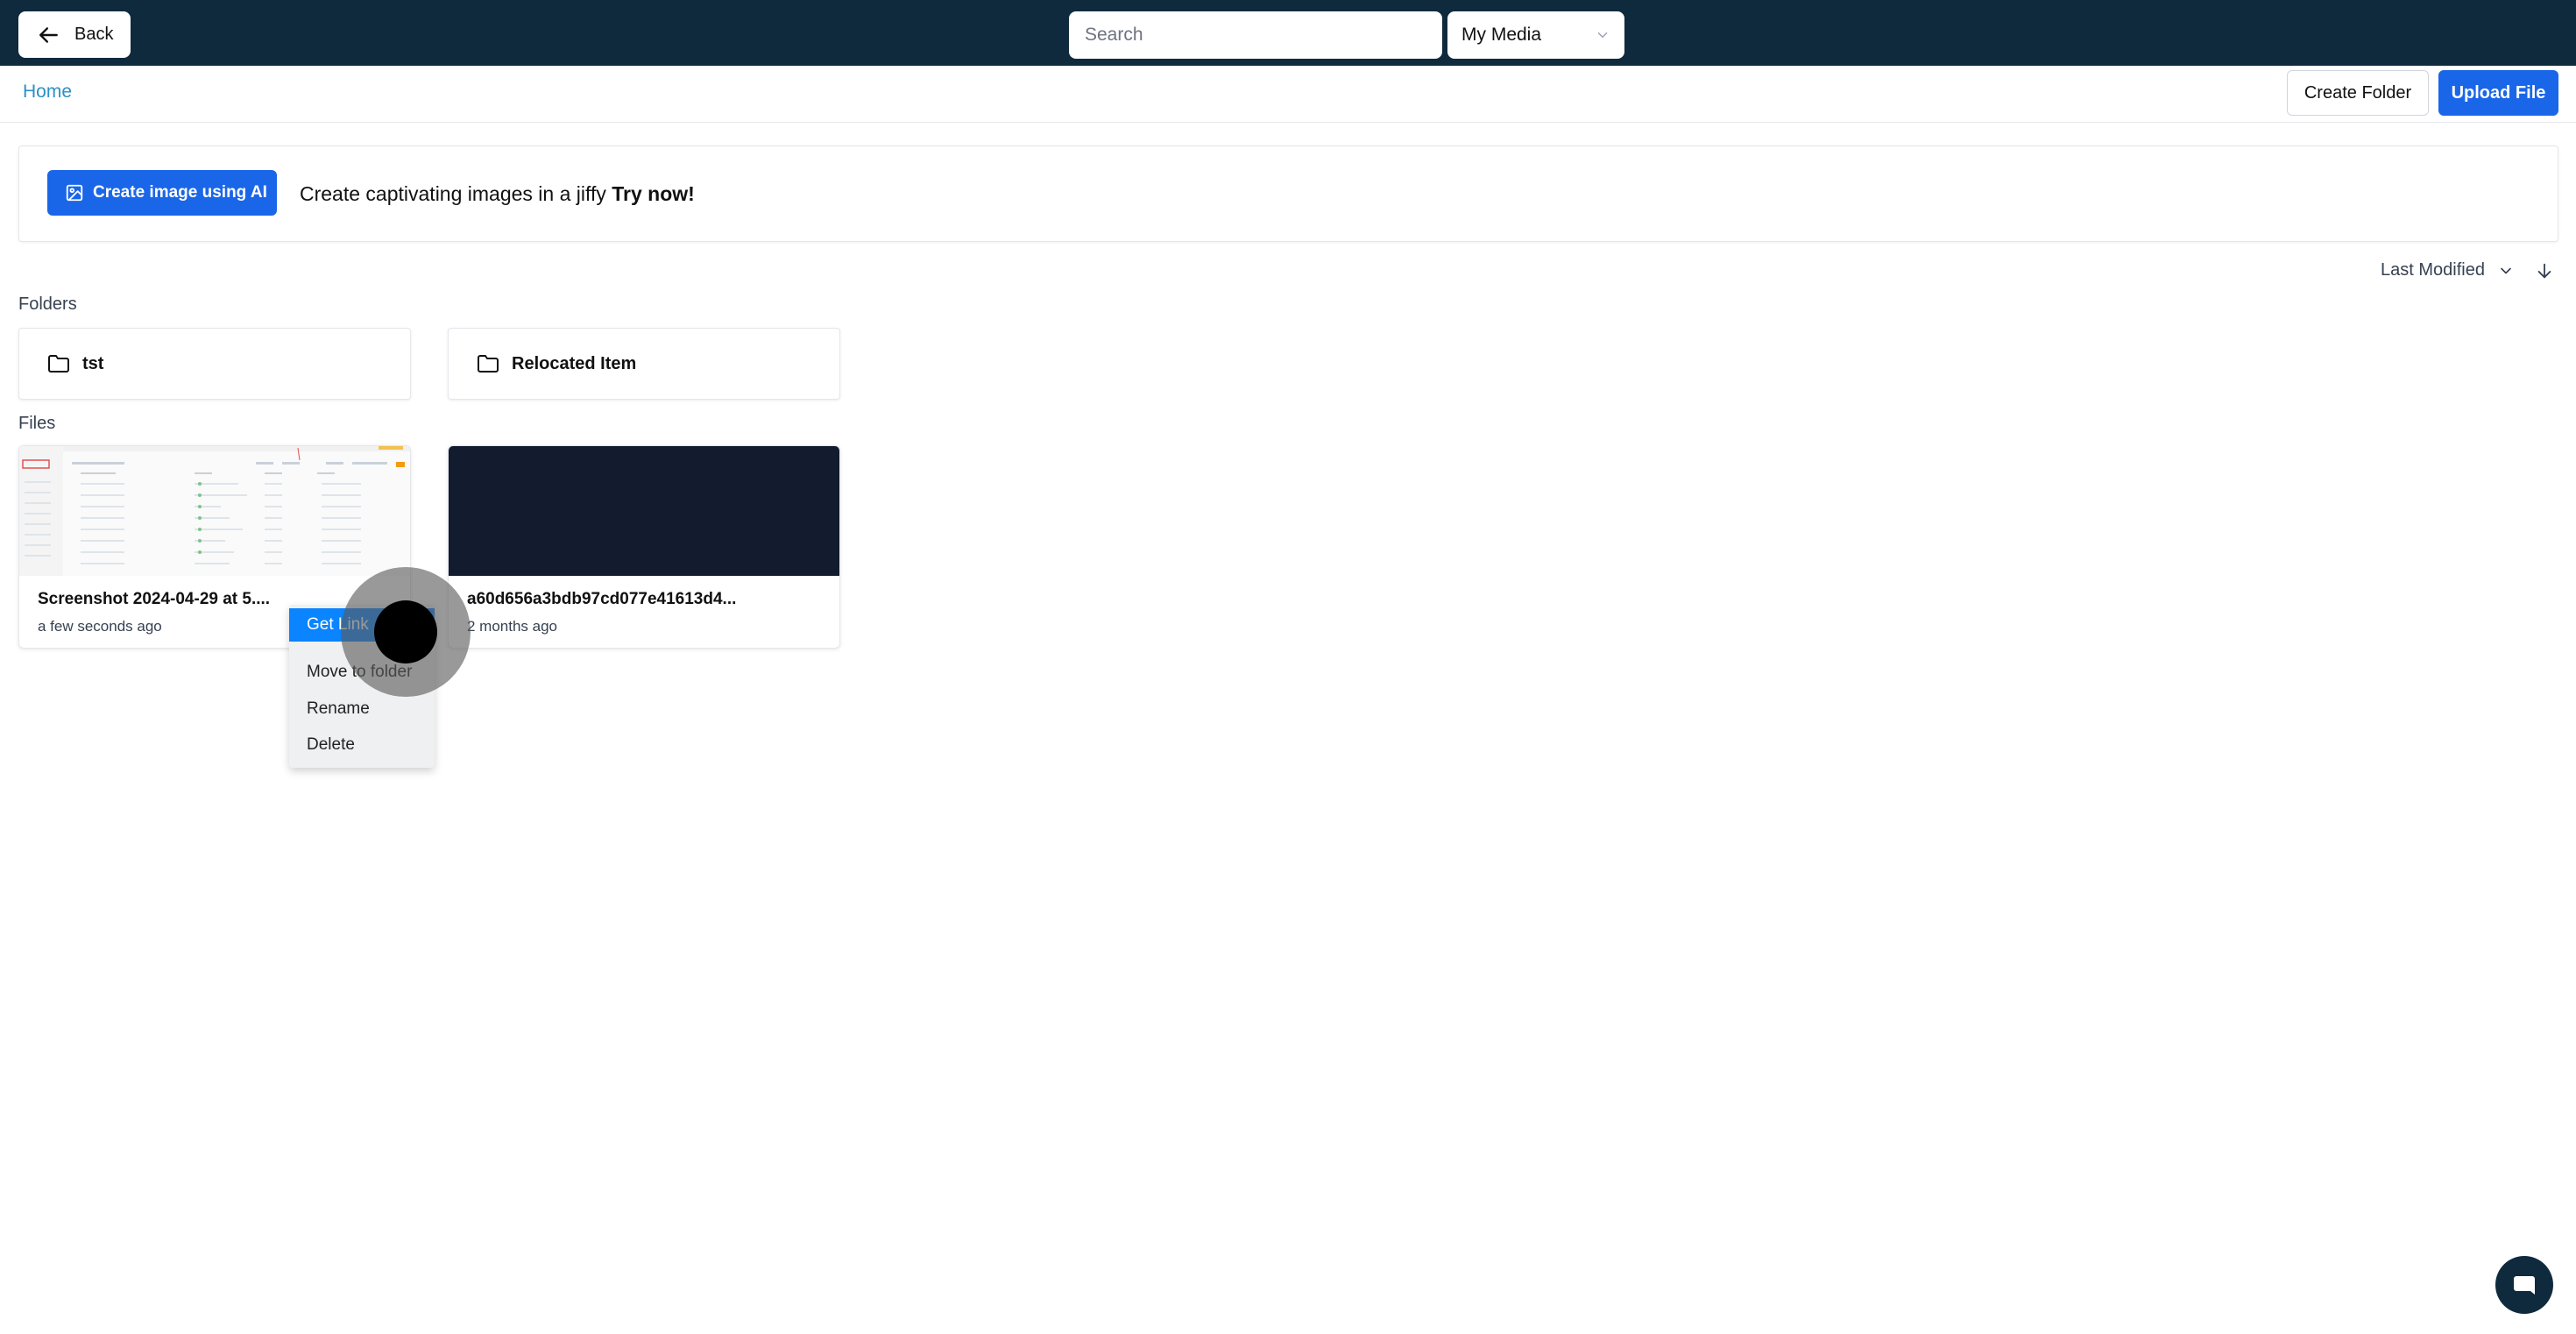 The width and height of the screenshot is (2576, 1334). What do you see at coordinates (644, 364) in the screenshot?
I see `folder-card: Relocated Item` at bounding box center [644, 364].